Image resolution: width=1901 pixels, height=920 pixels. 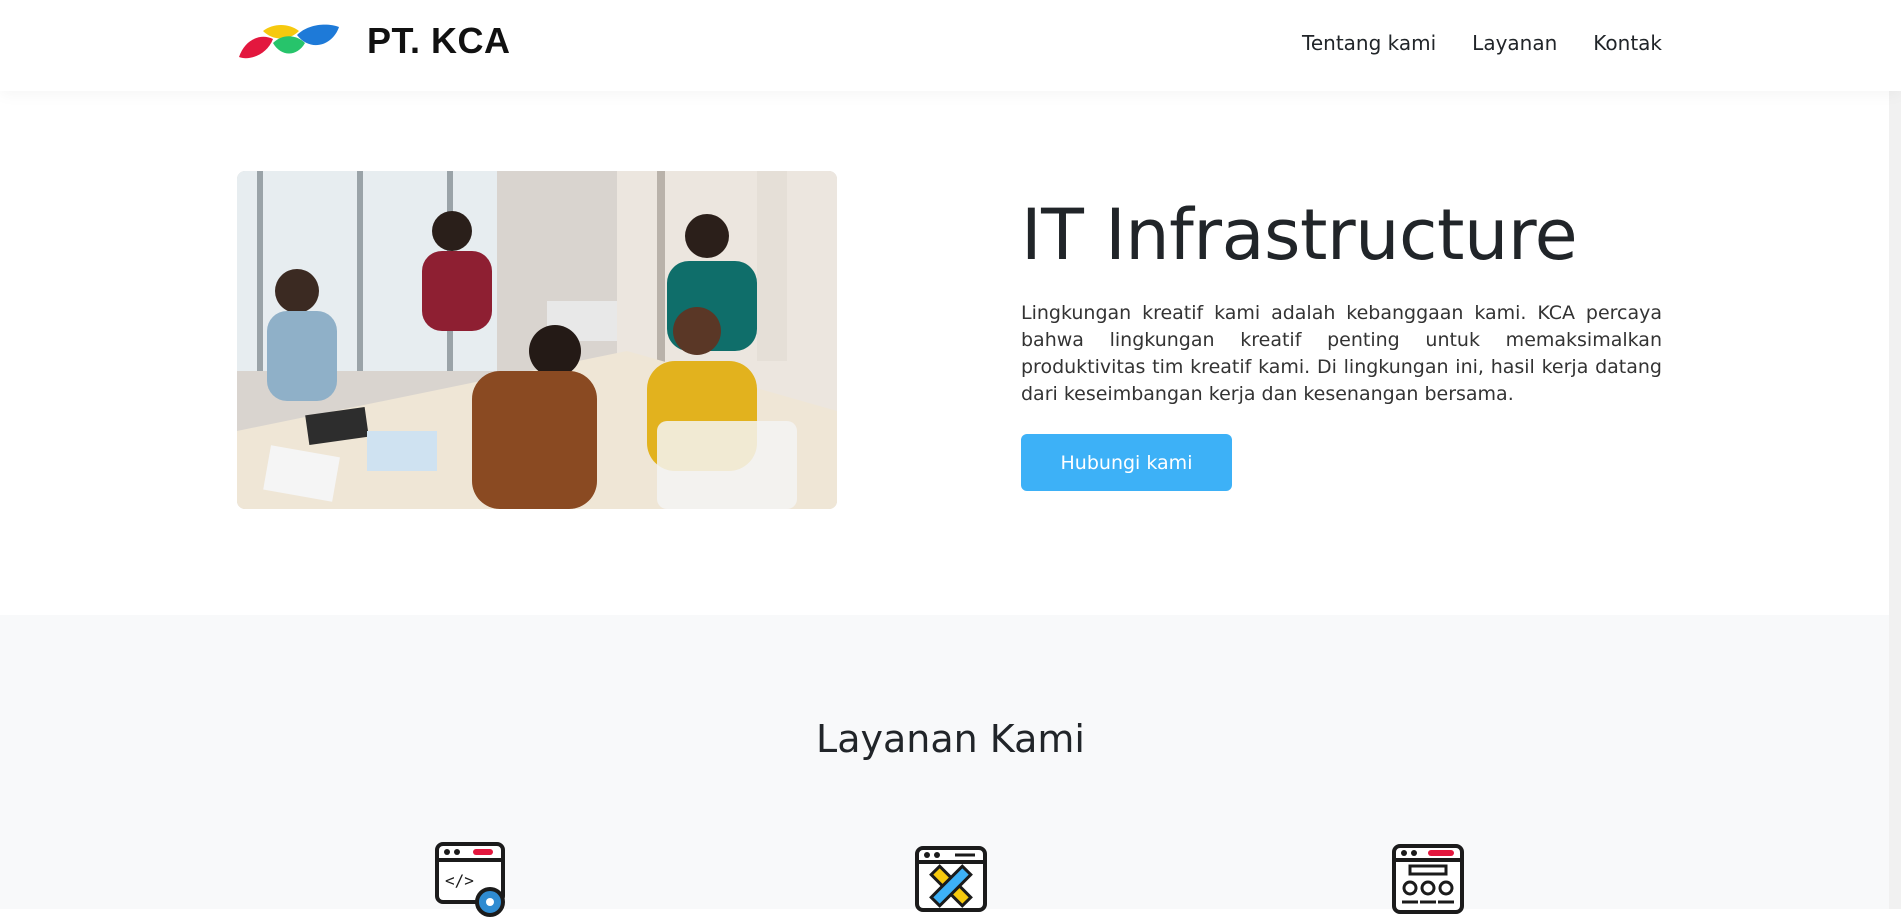 What do you see at coordinates (1627, 43) in the screenshot?
I see `nav-link-kontak: Kontak` at bounding box center [1627, 43].